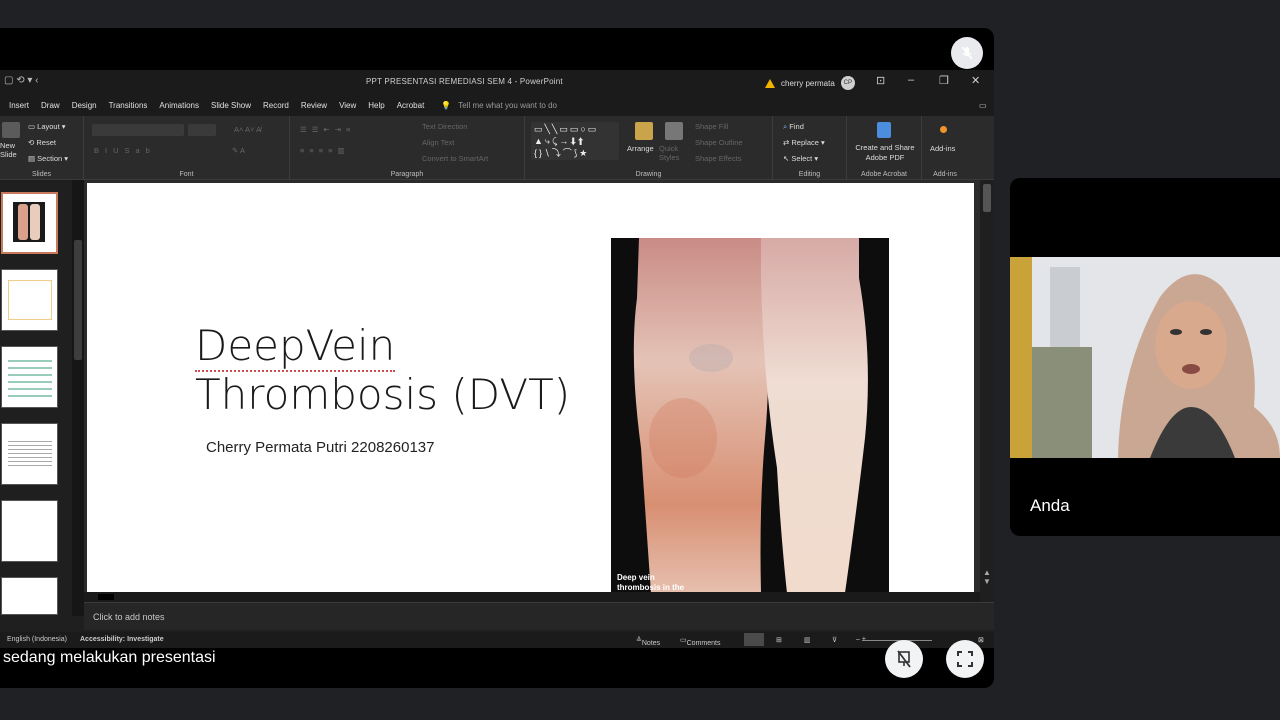 Image resolution: width=1280 pixels, height=720 pixels. I want to click on text-direction-button: Text Direction, so click(444, 126).